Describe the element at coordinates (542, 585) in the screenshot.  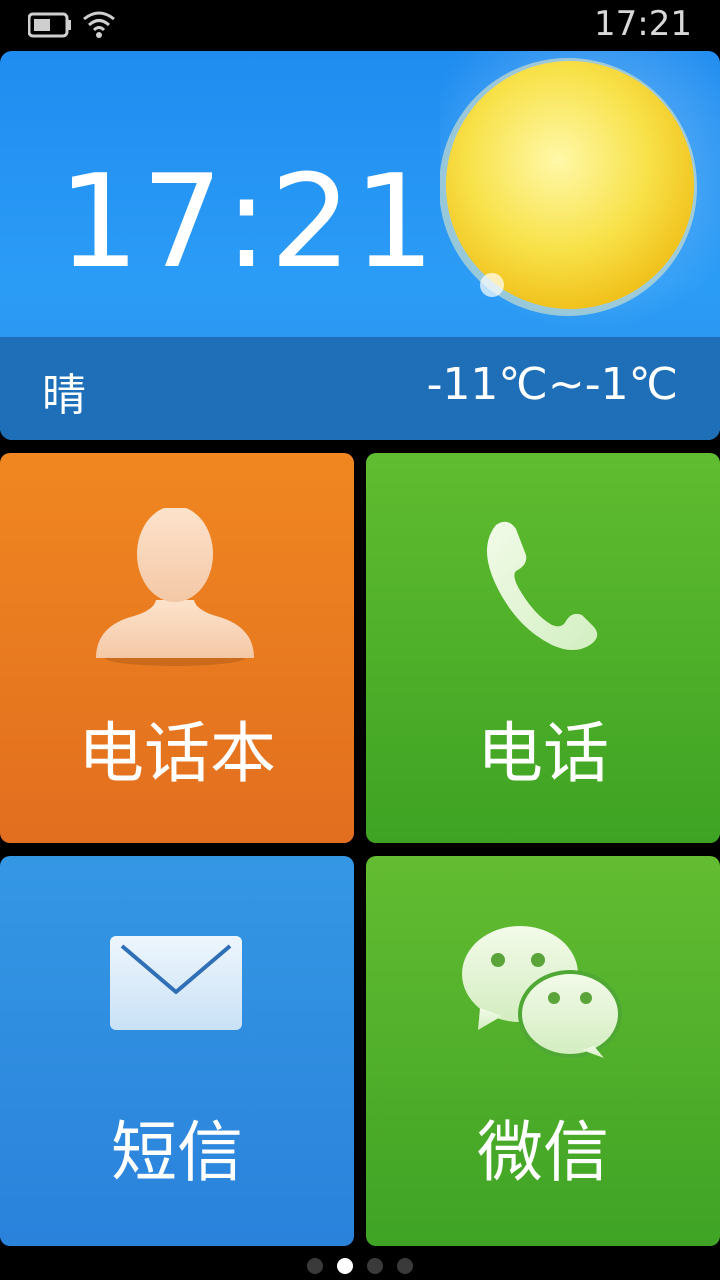
I see `phone-icon` at that location.